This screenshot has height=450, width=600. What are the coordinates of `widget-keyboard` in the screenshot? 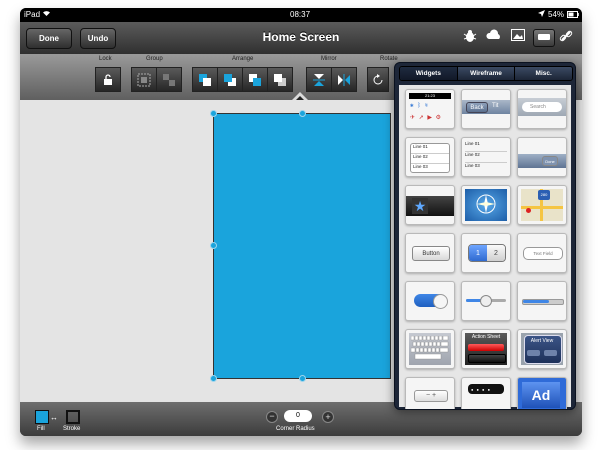 It's located at (430, 349).